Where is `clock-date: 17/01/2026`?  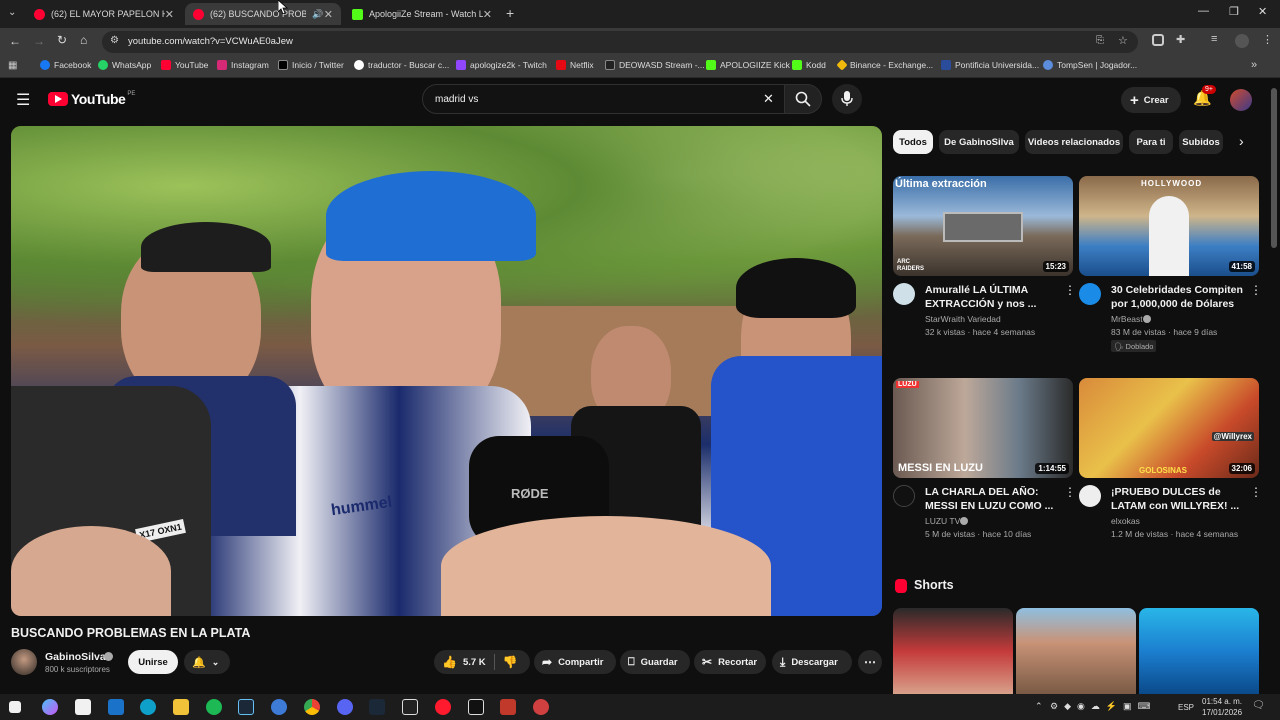
clock-date: 17/01/2026 is located at coordinates (1222, 712).